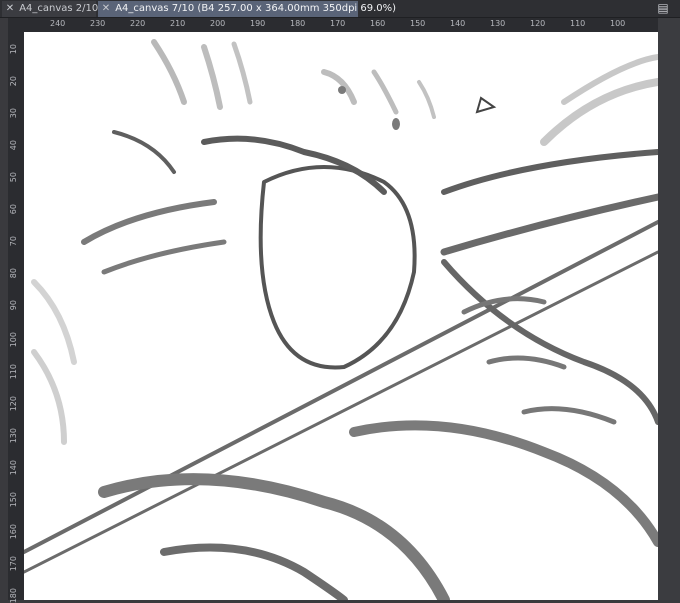 The width and height of the screenshot is (680, 603). I want to click on ruler-tick: 220, so click(138, 23).